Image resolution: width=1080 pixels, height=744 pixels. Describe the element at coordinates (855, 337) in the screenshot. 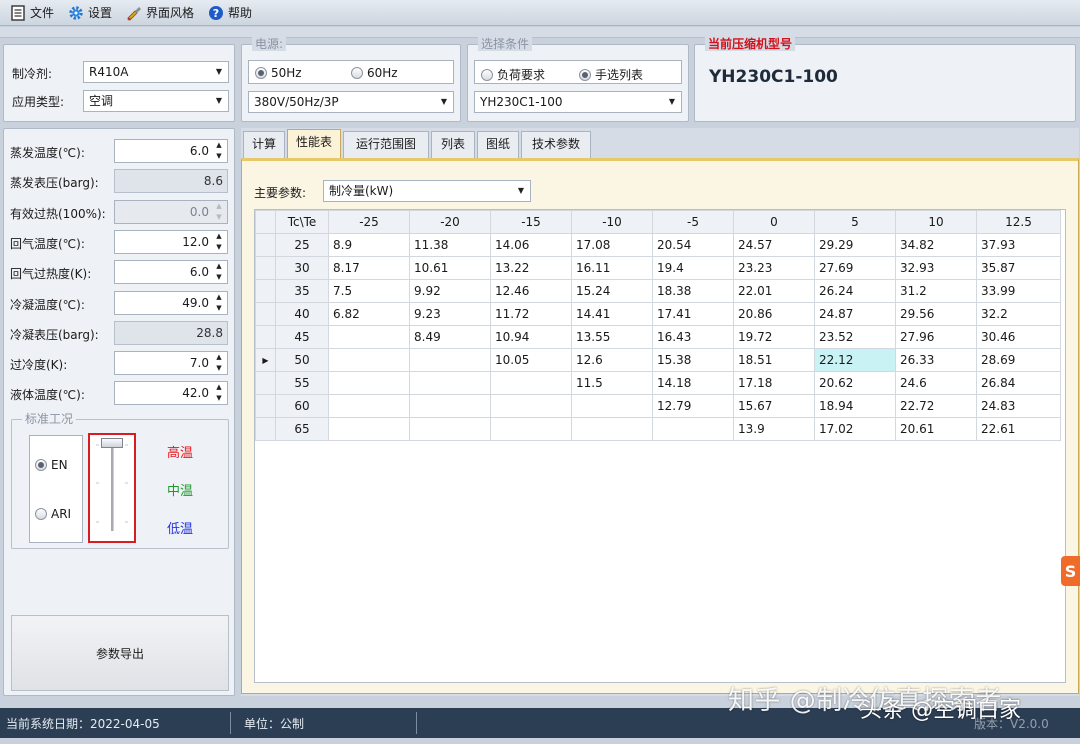

I see `table-cell: 23.52` at that location.